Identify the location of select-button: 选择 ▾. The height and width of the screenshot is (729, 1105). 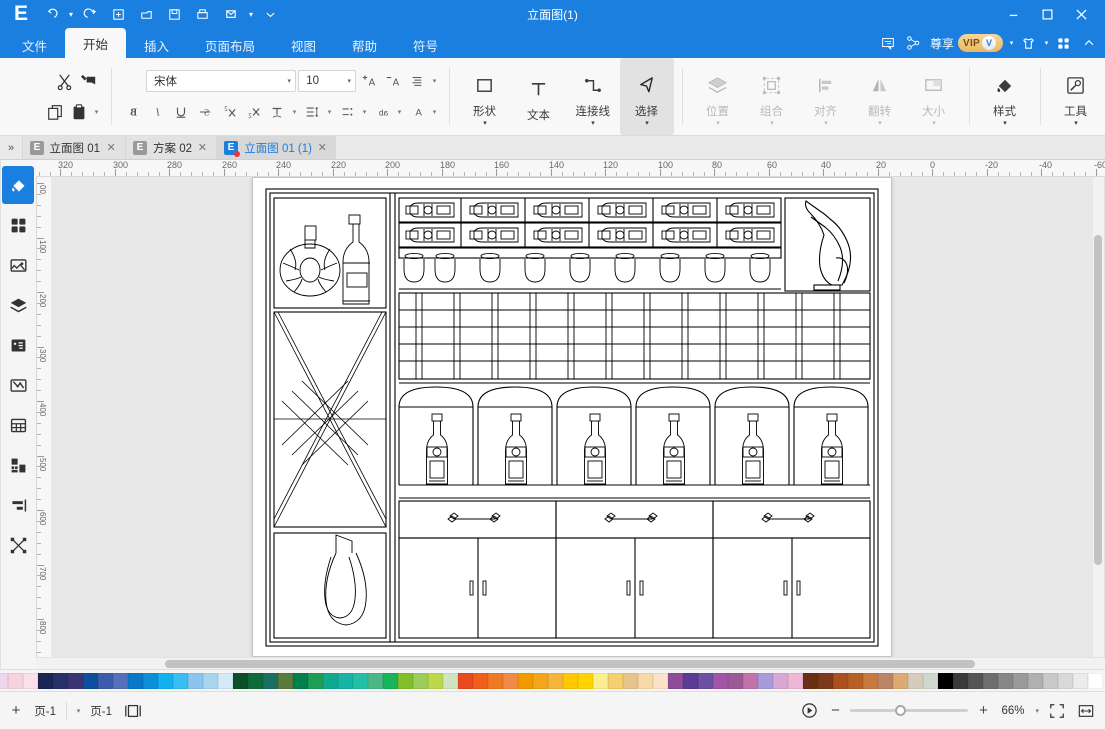
(647, 96).